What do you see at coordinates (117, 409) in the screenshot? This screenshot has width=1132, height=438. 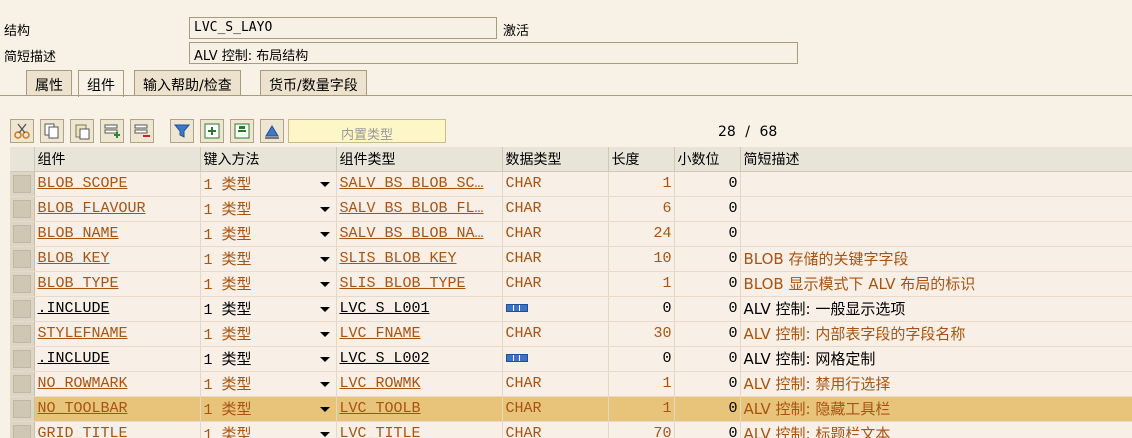 I see `component-name-cell: NO_TOOLBAR` at bounding box center [117, 409].